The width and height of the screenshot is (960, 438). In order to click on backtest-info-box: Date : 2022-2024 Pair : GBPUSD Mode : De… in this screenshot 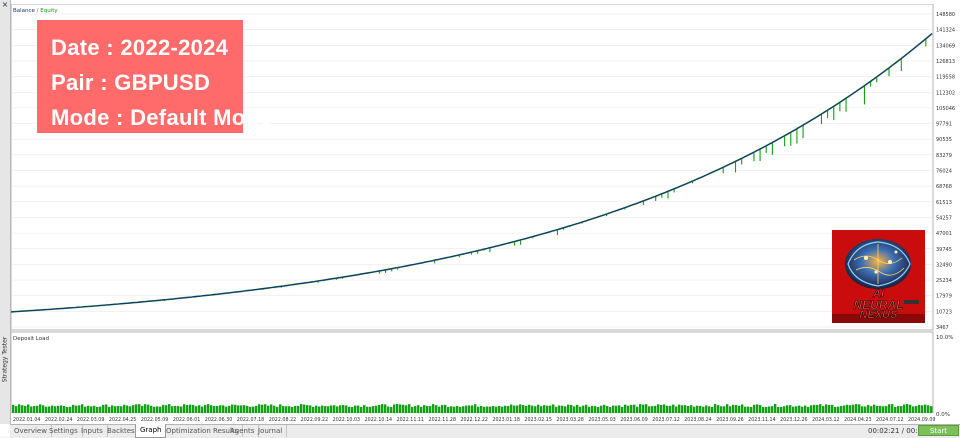, I will do `click(154, 76)`.